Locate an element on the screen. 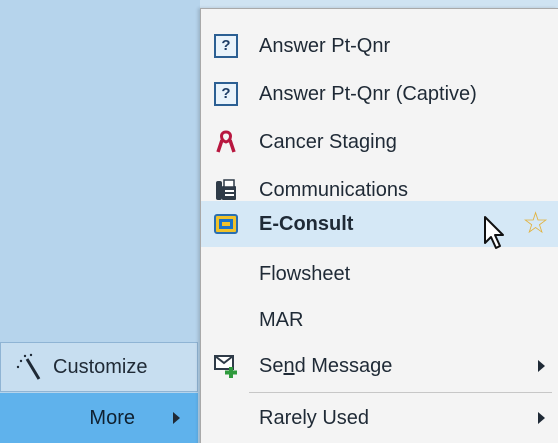  menu-item-rarely-used: Rarely Used is located at coordinates (379, 418).